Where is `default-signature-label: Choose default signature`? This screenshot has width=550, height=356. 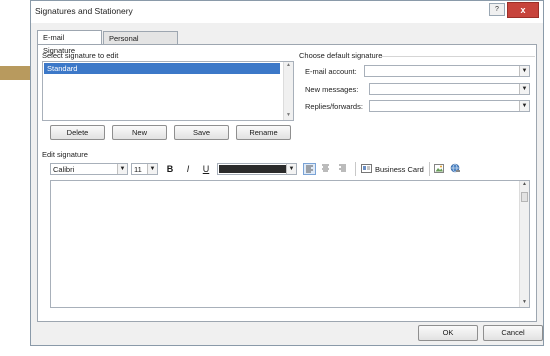 default-signature-label: Choose default signature is located at coordinates (341, 55).